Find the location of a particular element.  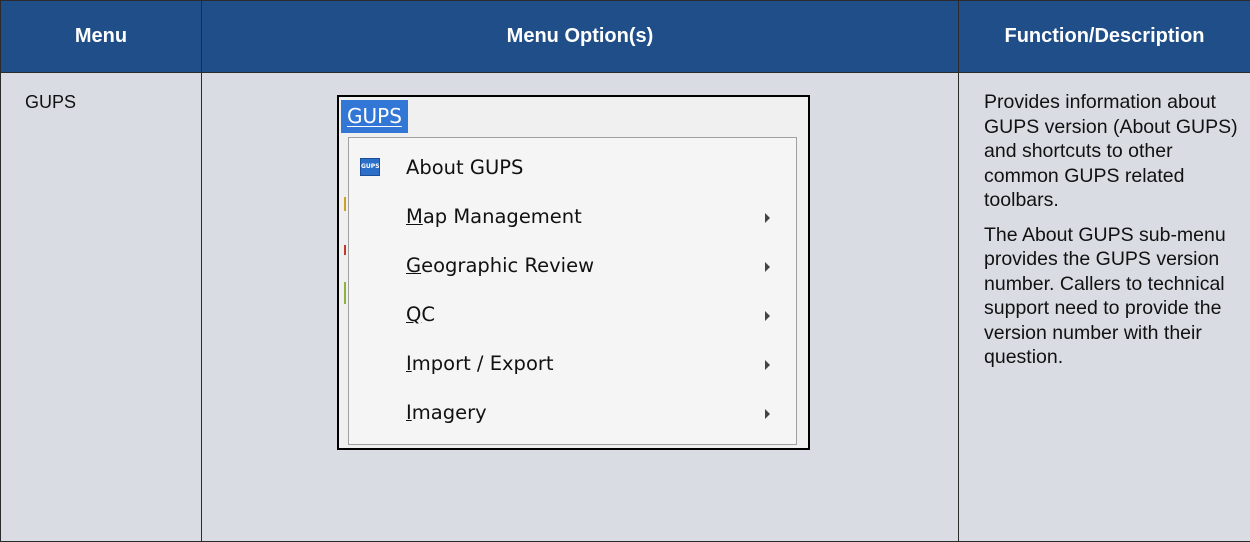

menu-item-qc: QC is located at coordinates (572, 315).